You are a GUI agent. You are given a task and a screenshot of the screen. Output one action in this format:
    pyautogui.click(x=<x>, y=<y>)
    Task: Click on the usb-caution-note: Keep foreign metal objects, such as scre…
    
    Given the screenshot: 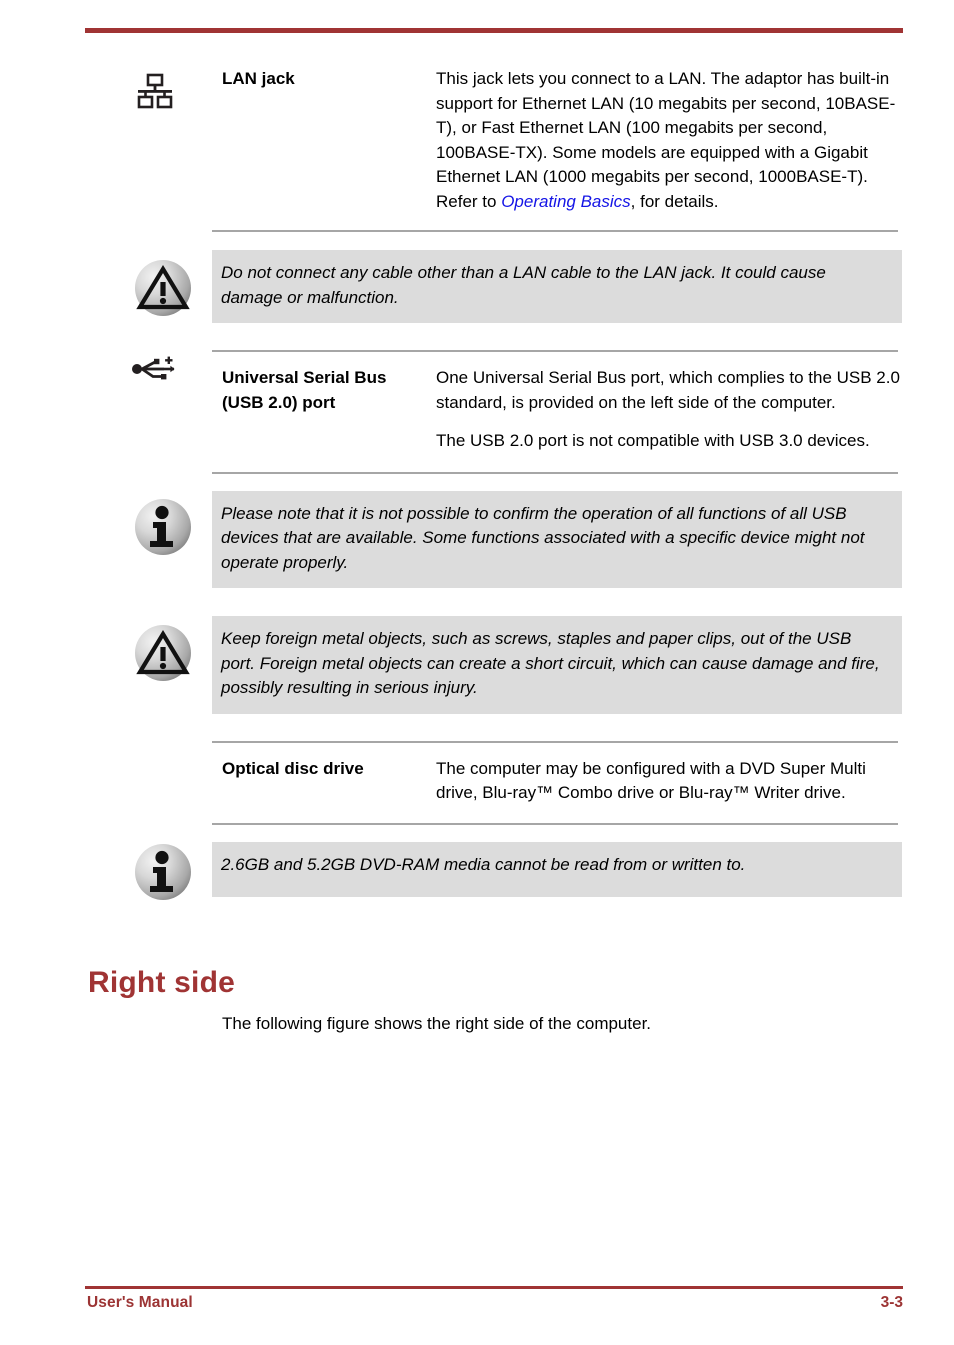 What is the action you would take?
    pyautogui.click(x=557, y=665)
    